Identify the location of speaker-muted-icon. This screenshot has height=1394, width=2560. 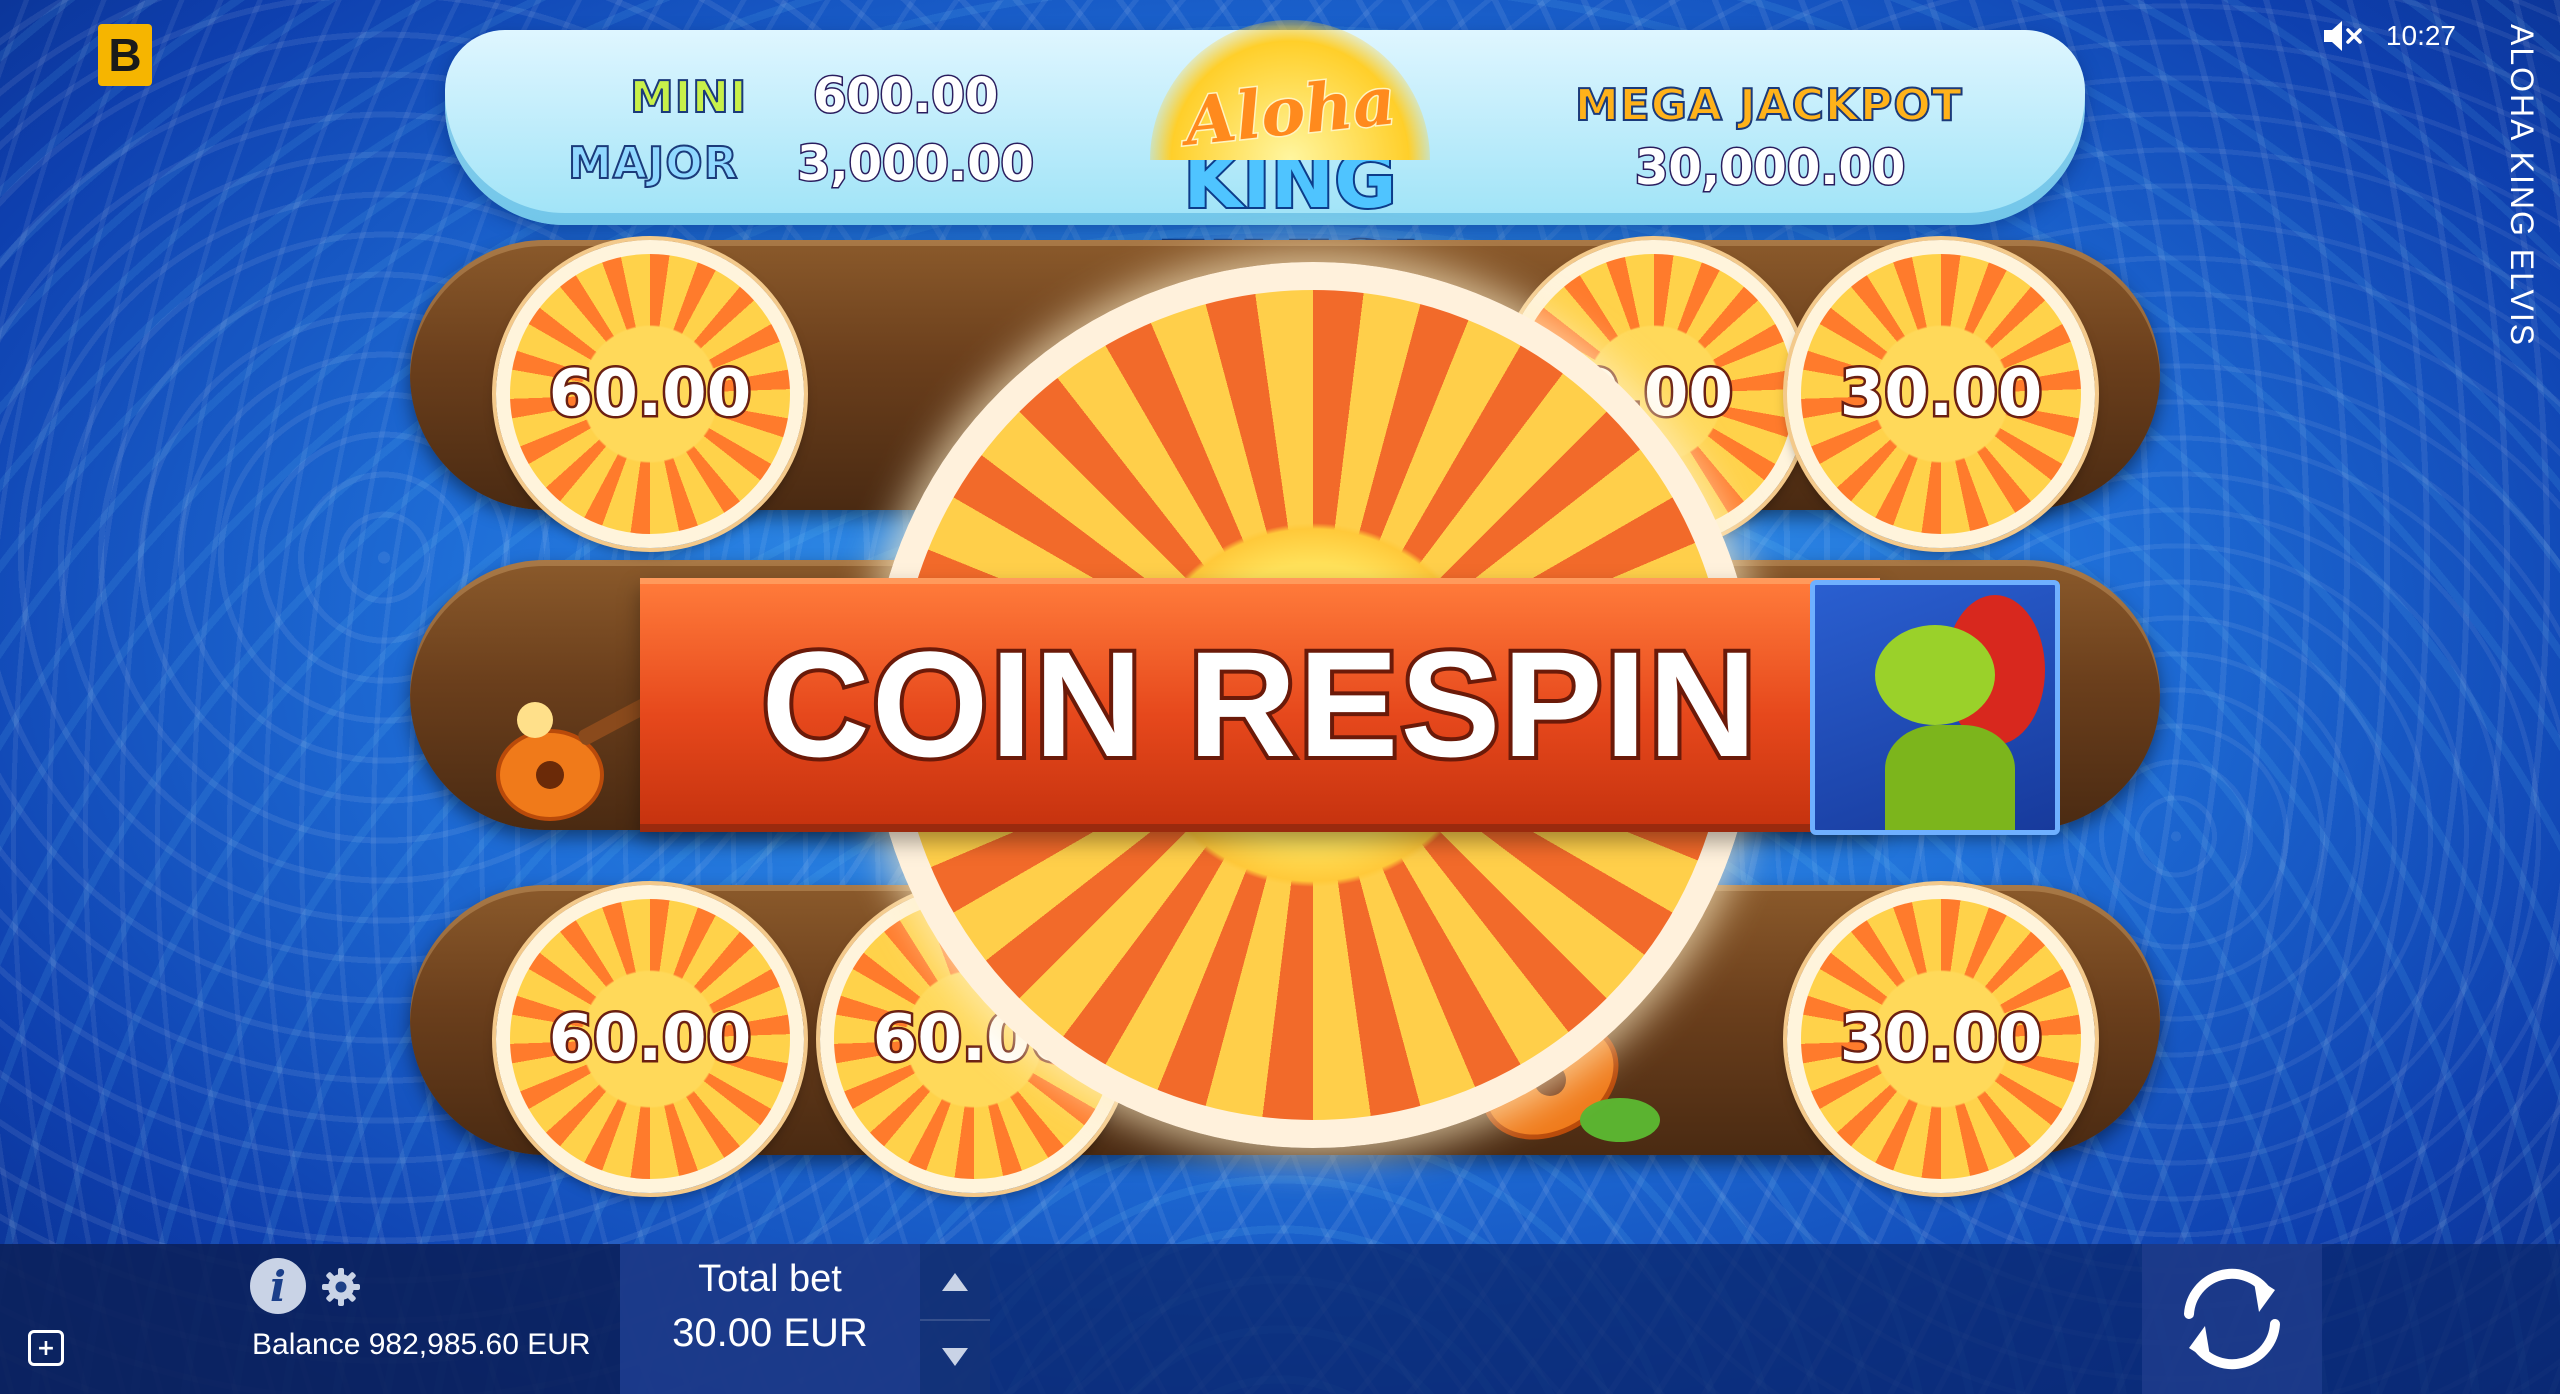
(2343, 36).